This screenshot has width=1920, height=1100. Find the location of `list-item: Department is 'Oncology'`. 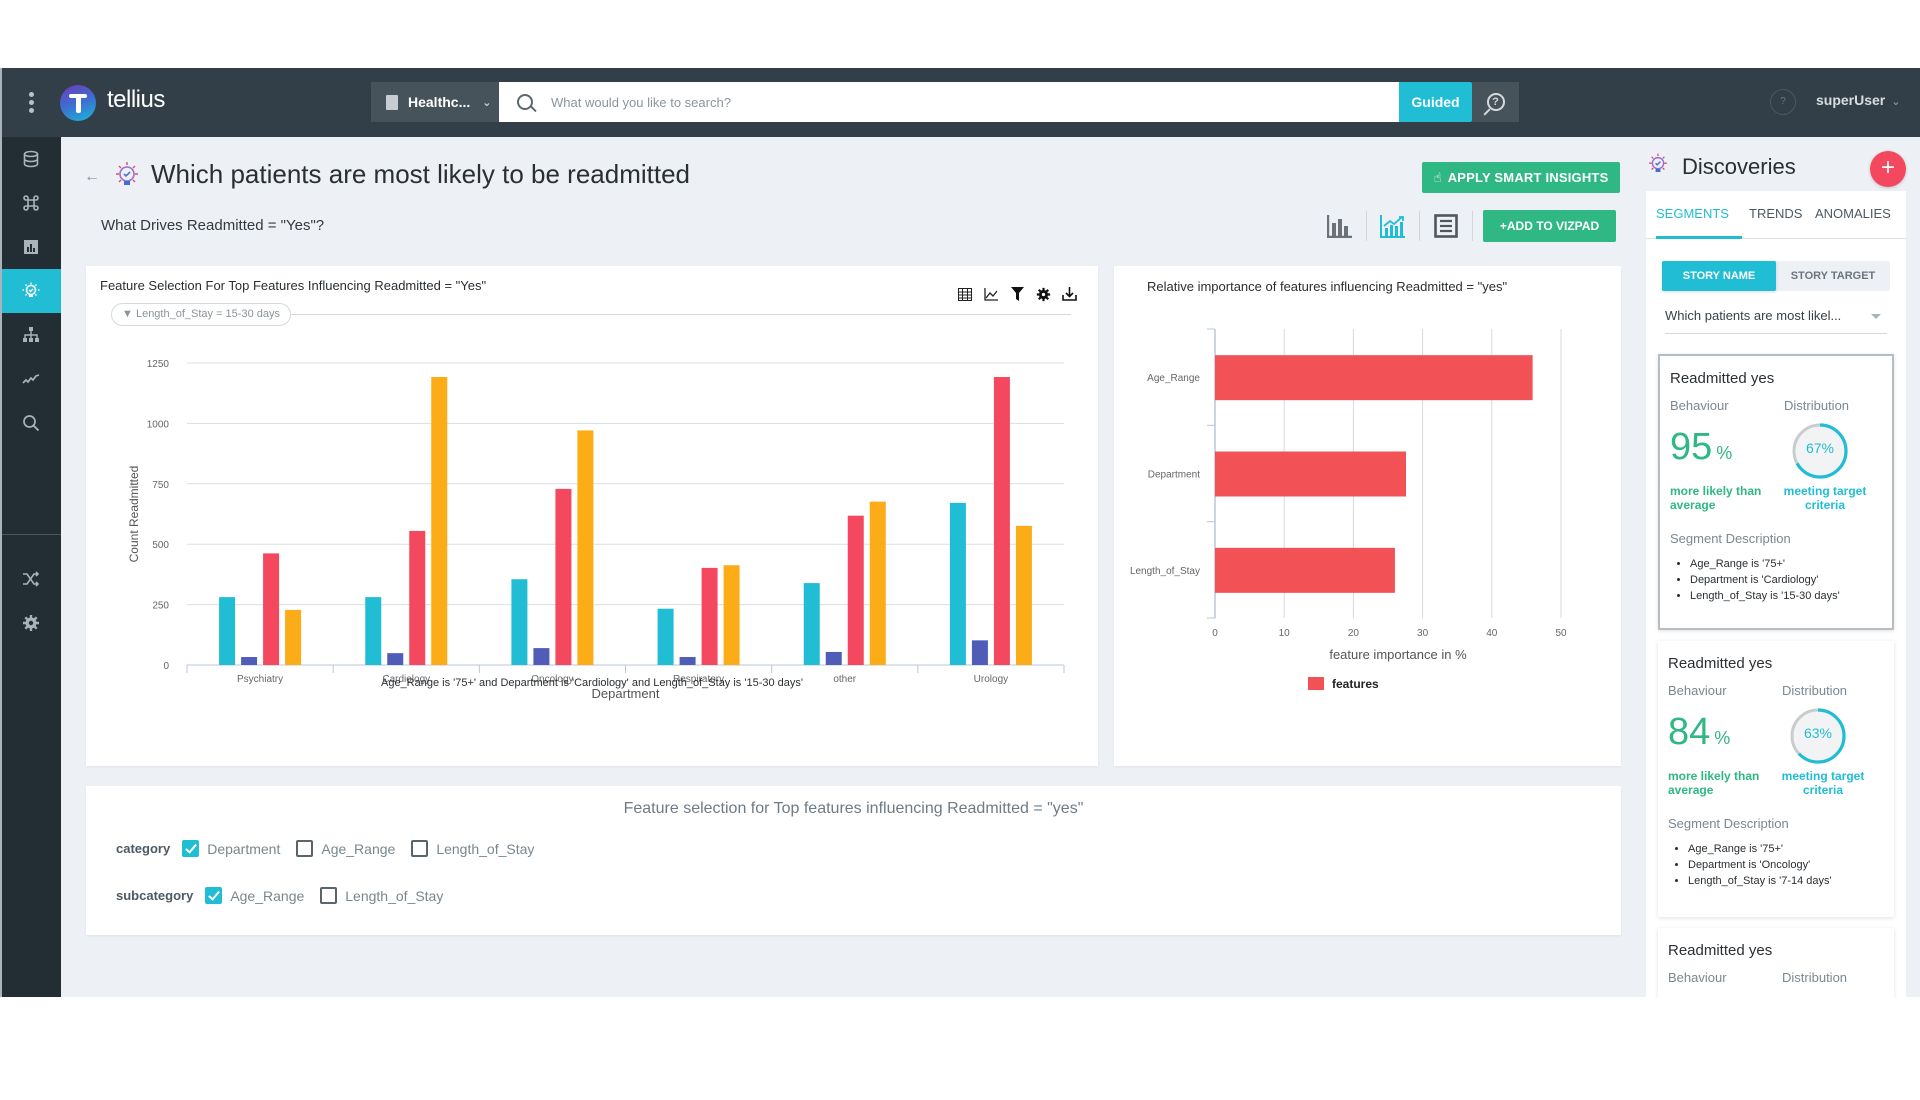

list-item: Department is 'Oncology' is located at coordinates (1760, 865).